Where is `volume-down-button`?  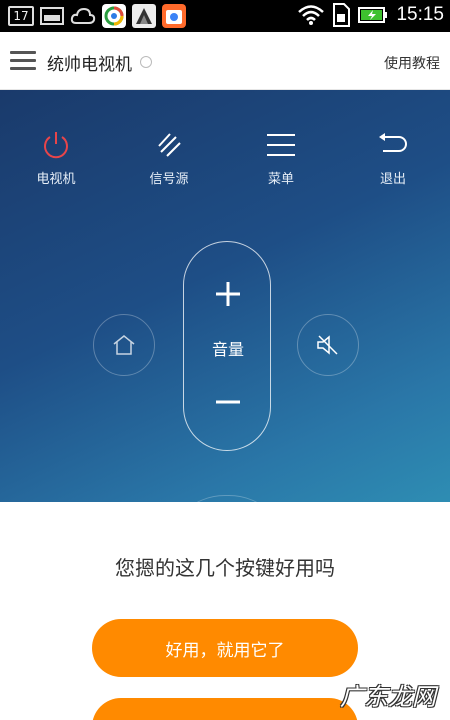 volume-down-button is located at coordinates (228, 402).